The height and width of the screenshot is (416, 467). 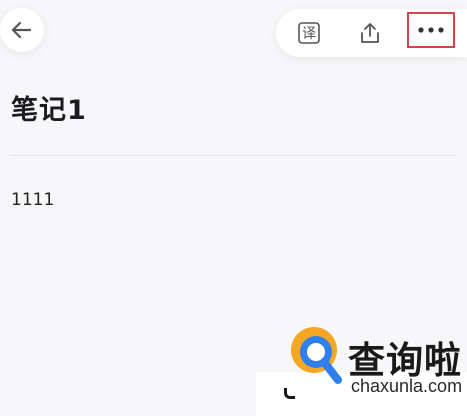 What do you see at coordinates (32, 200) in the screenshot?
I see `note-body: 1111` at bounding box center [32, 200].